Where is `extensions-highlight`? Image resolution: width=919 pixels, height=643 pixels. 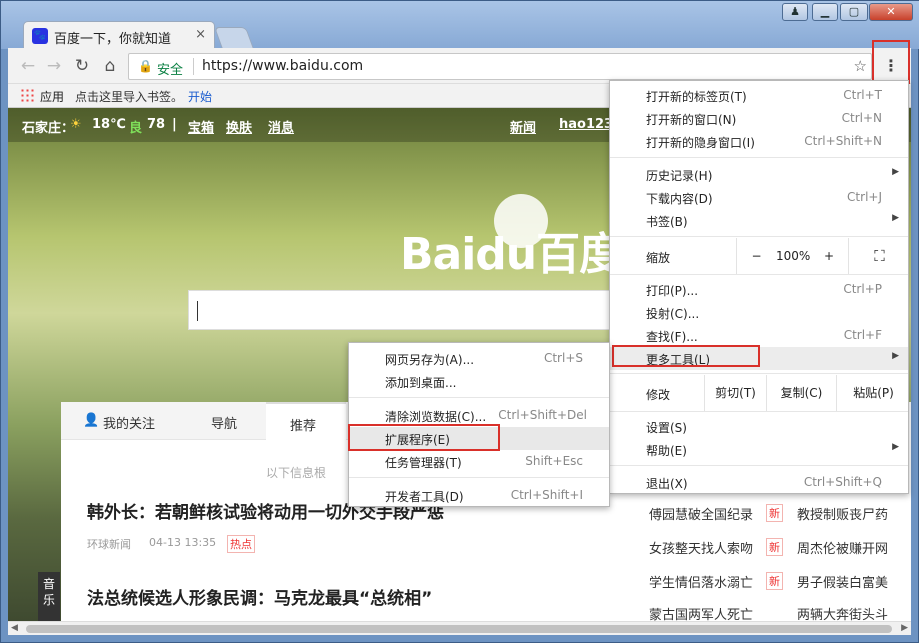
extensions-highlight is located at coordinates (424, 437).